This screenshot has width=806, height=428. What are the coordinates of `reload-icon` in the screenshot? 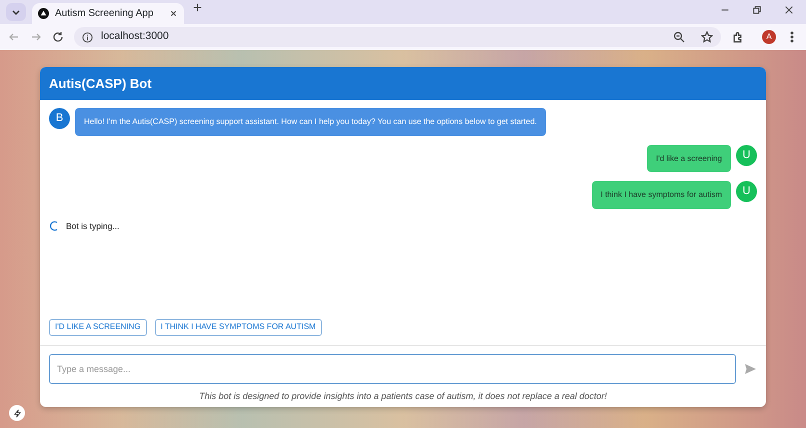 It's located at (58, 37).